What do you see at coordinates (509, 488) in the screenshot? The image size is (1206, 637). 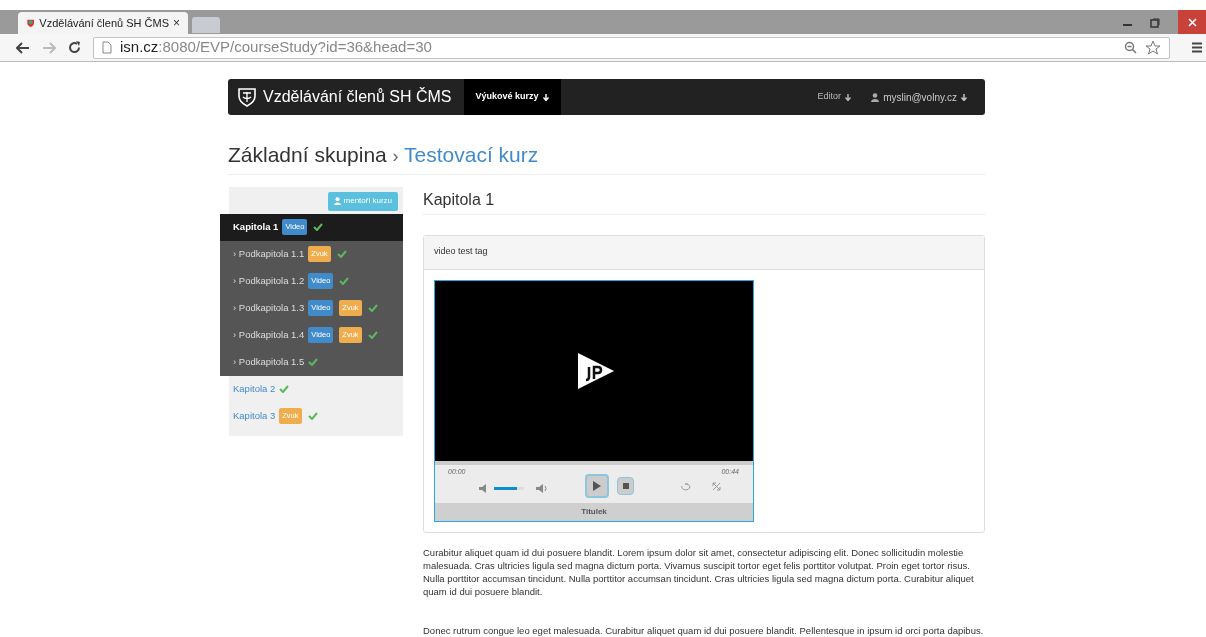 I see `volume-slider` at bounding box center [509, 488].